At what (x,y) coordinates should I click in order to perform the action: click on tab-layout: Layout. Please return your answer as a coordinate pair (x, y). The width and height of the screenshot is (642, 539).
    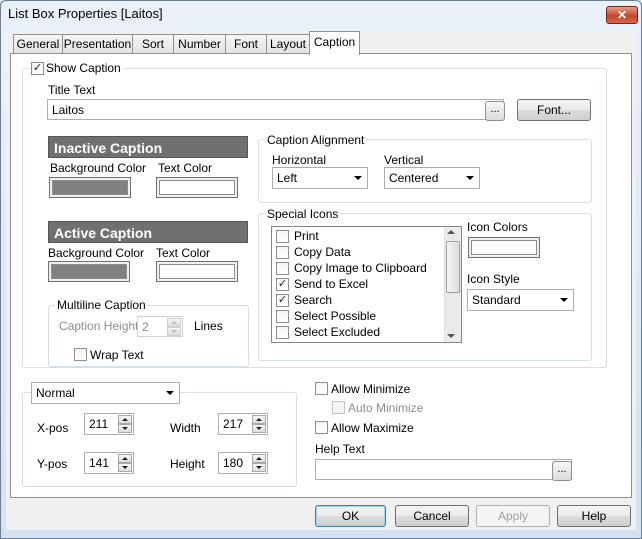
    Looking at the image, I should click on (288, 44).